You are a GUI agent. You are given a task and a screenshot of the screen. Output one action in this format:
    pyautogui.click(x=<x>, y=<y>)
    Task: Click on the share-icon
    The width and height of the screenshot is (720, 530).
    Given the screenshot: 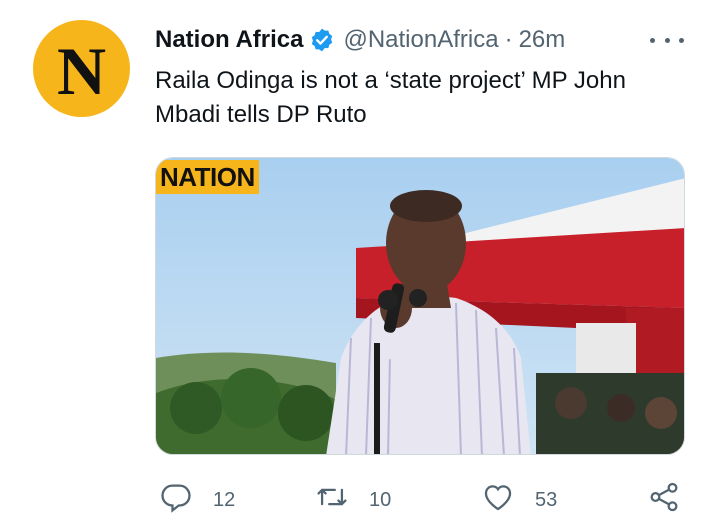 What is the action you would take?
    pyautogui.click(x=664, y=500)
    